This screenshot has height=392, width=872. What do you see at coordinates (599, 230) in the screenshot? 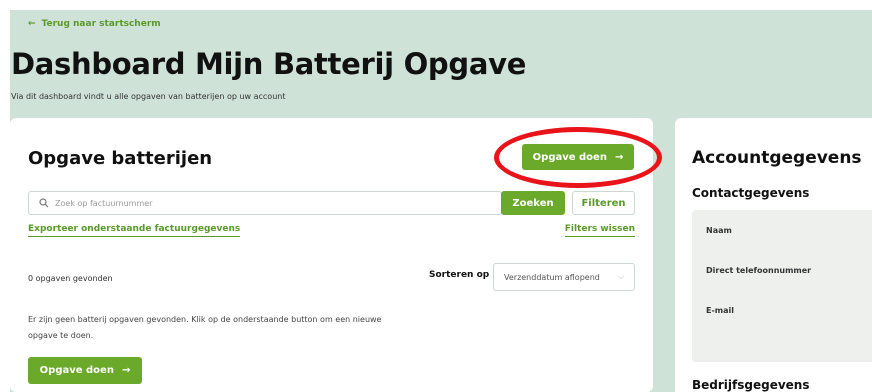
I see `clear-filters-link: Filters wissen` at bounding box center [599, 230].